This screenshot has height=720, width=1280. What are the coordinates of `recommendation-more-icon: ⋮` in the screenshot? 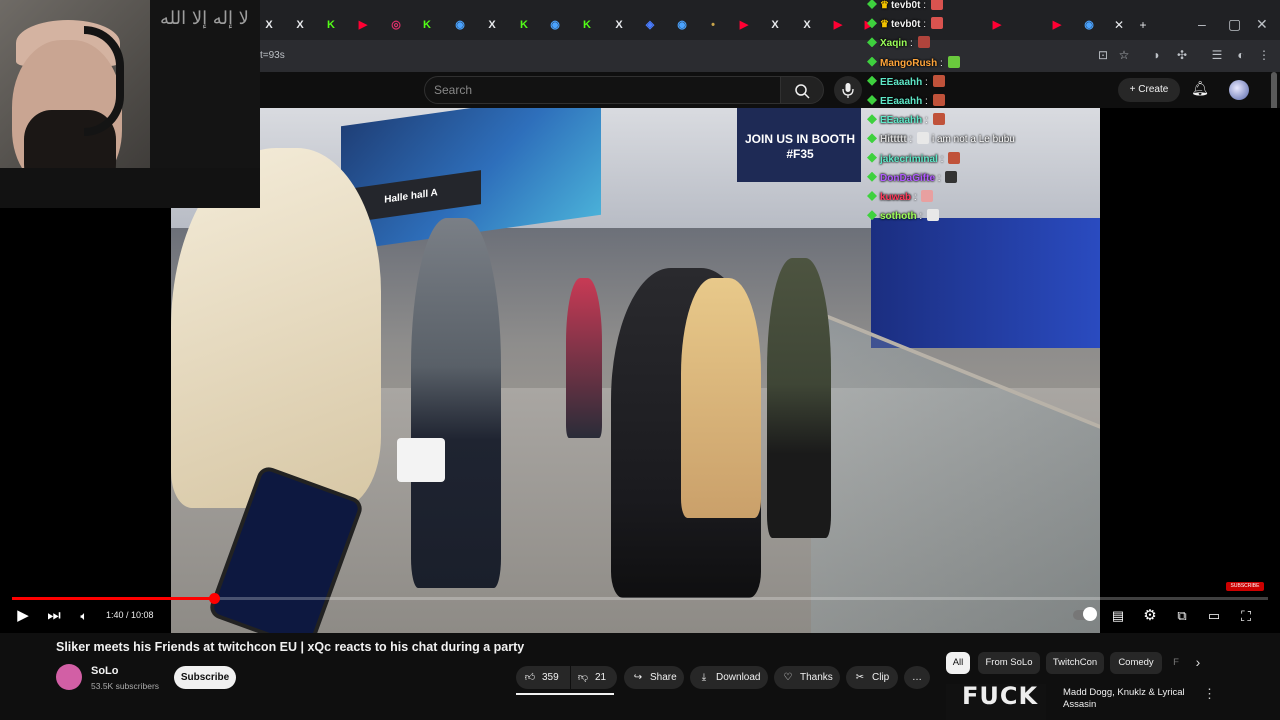 It's located at (1209, 694).